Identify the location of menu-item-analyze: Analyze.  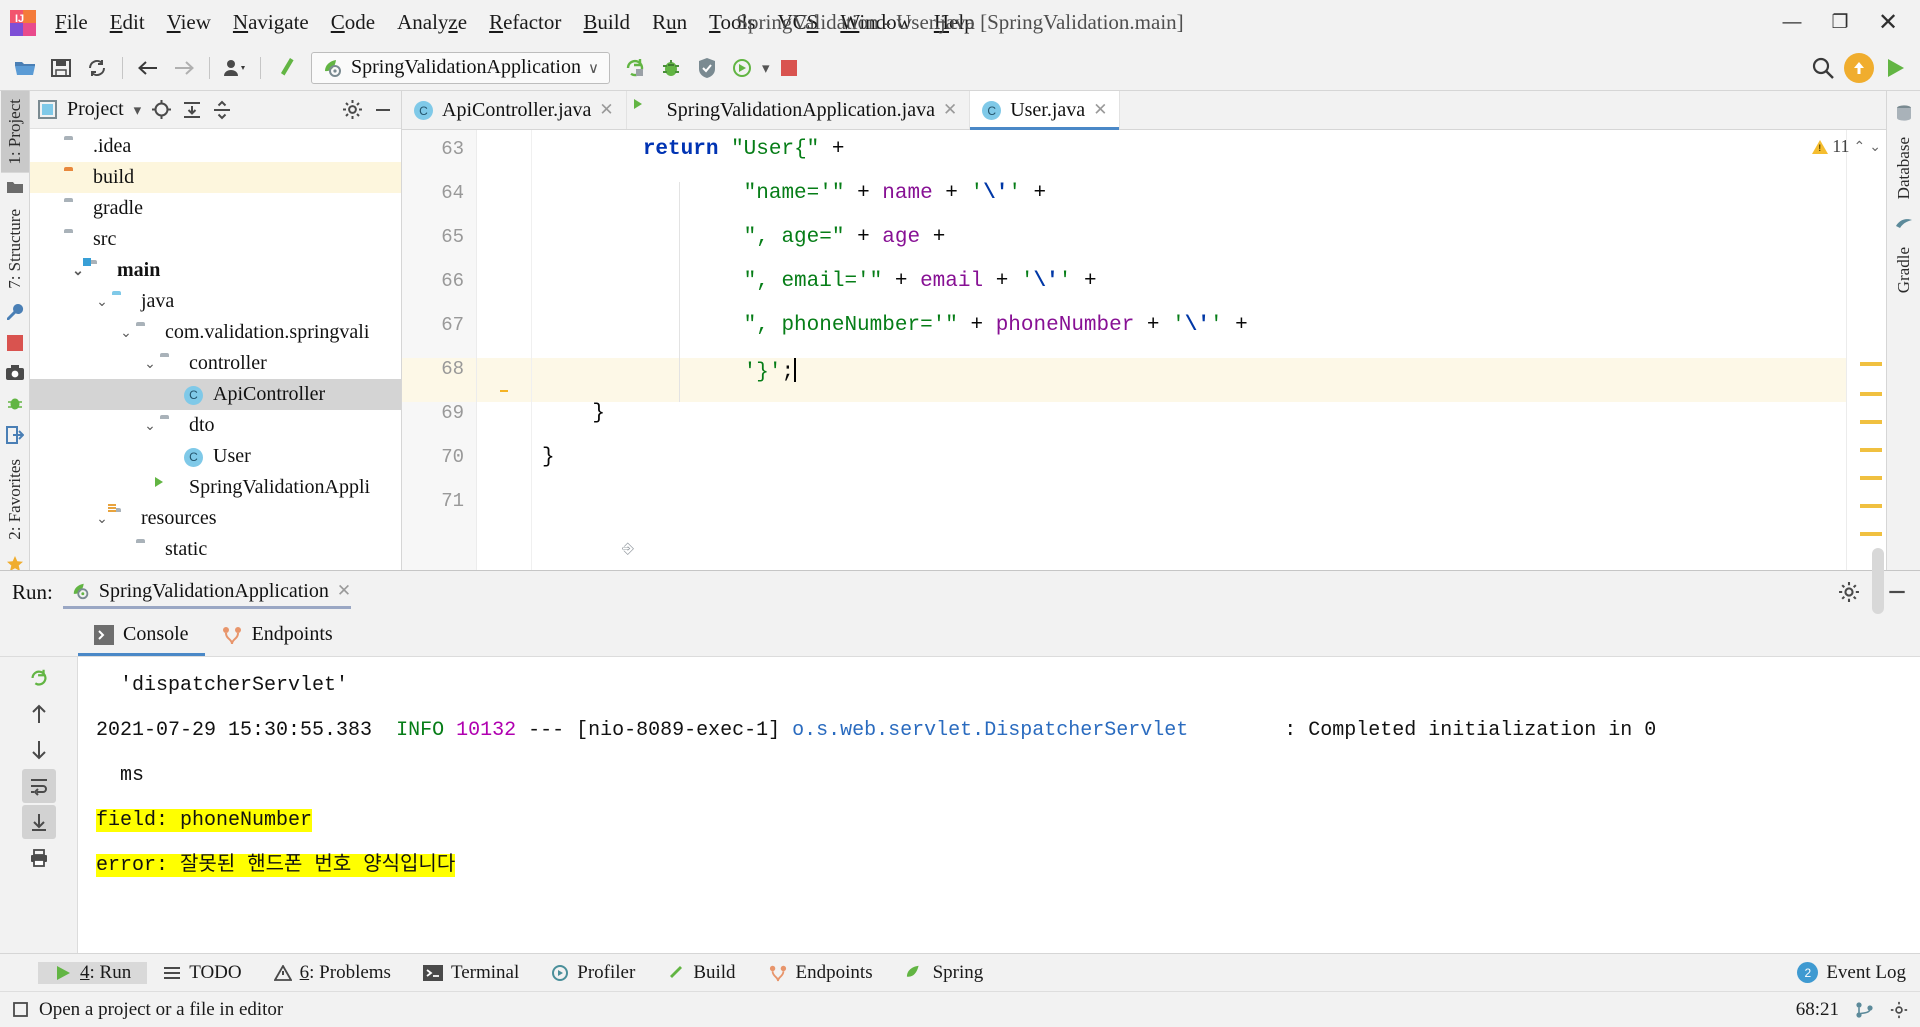
(432, 22).